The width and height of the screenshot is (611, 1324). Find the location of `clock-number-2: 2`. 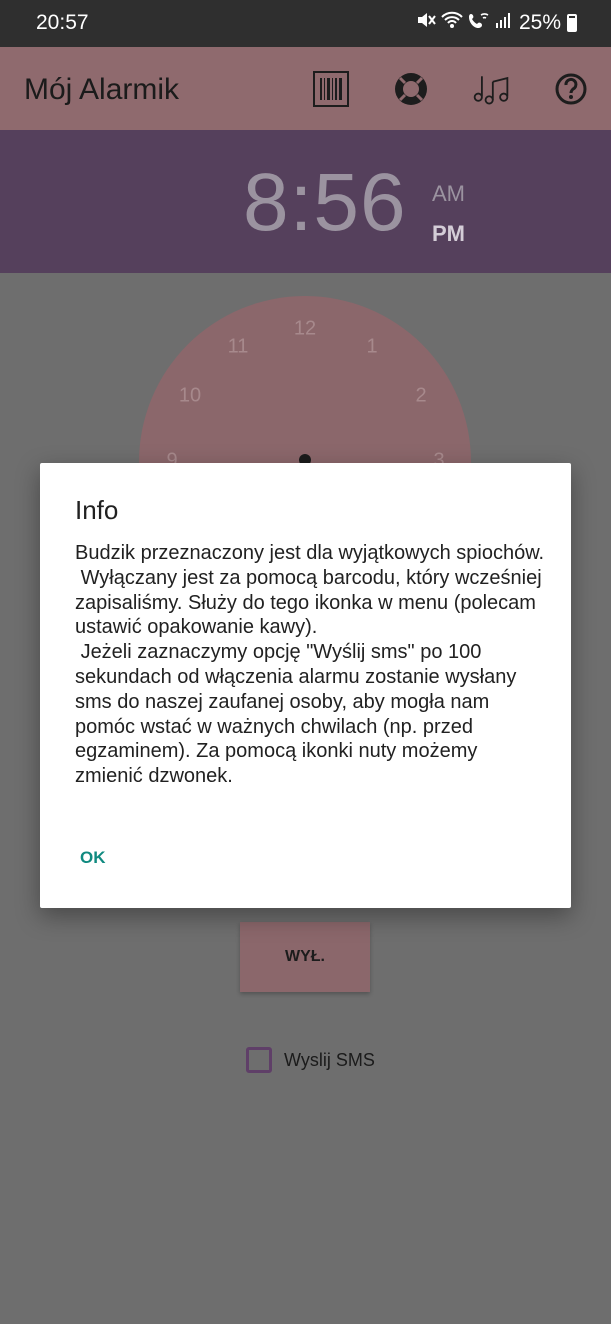

clock-number-2: 2 is located at coordinates (421, 395).